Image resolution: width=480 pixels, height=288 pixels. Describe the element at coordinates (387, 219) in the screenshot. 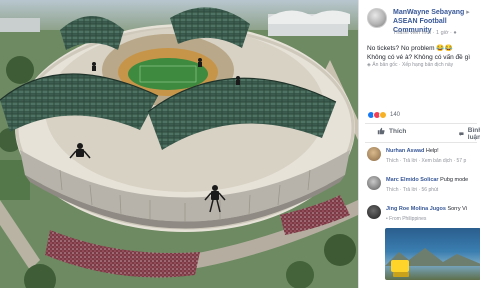

I see `pin-icon: •` at that location.